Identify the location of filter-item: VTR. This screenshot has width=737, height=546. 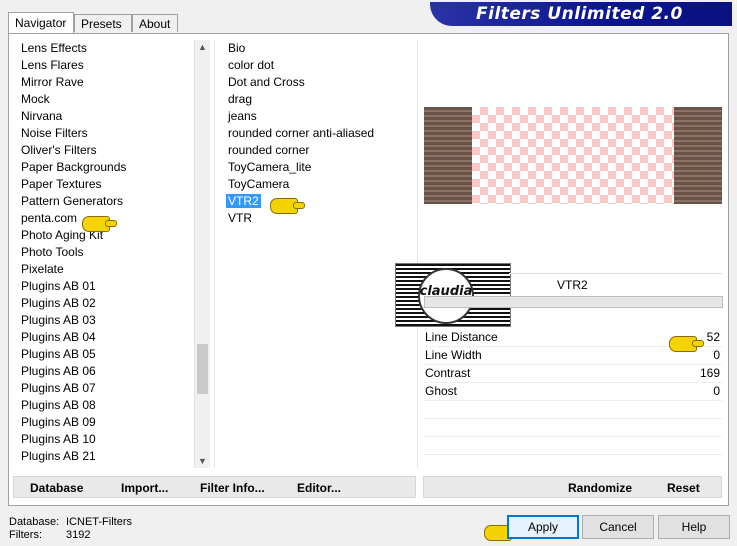
(319, 218).